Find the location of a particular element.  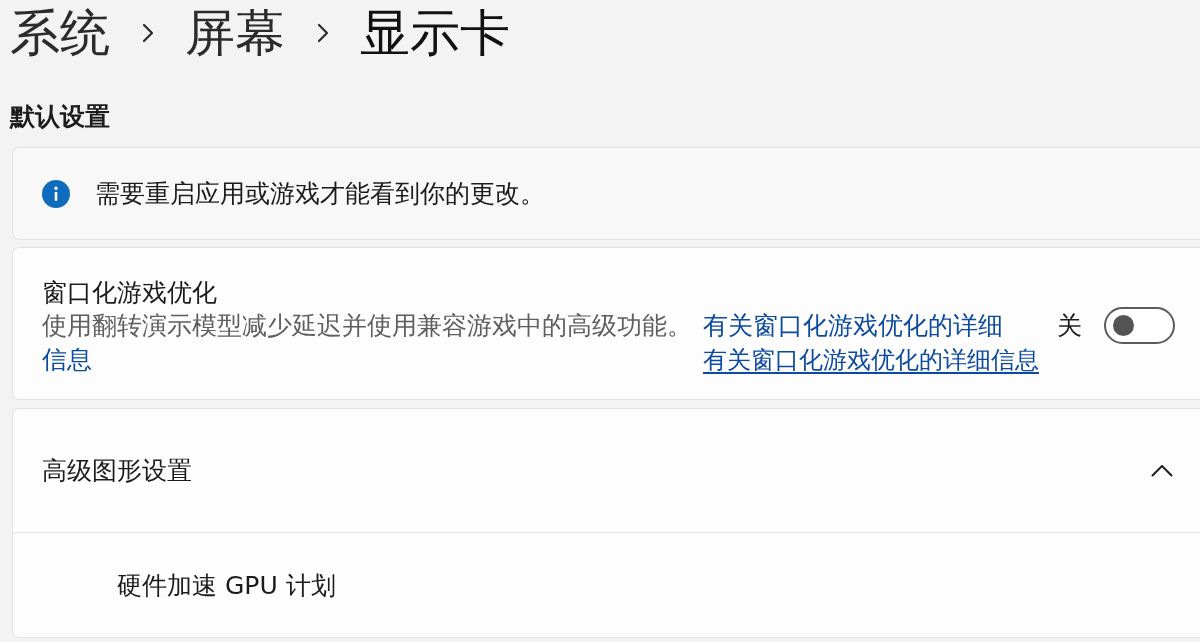

setting-title: 窗口化游戏优化 is located at coordinates (129, 293).